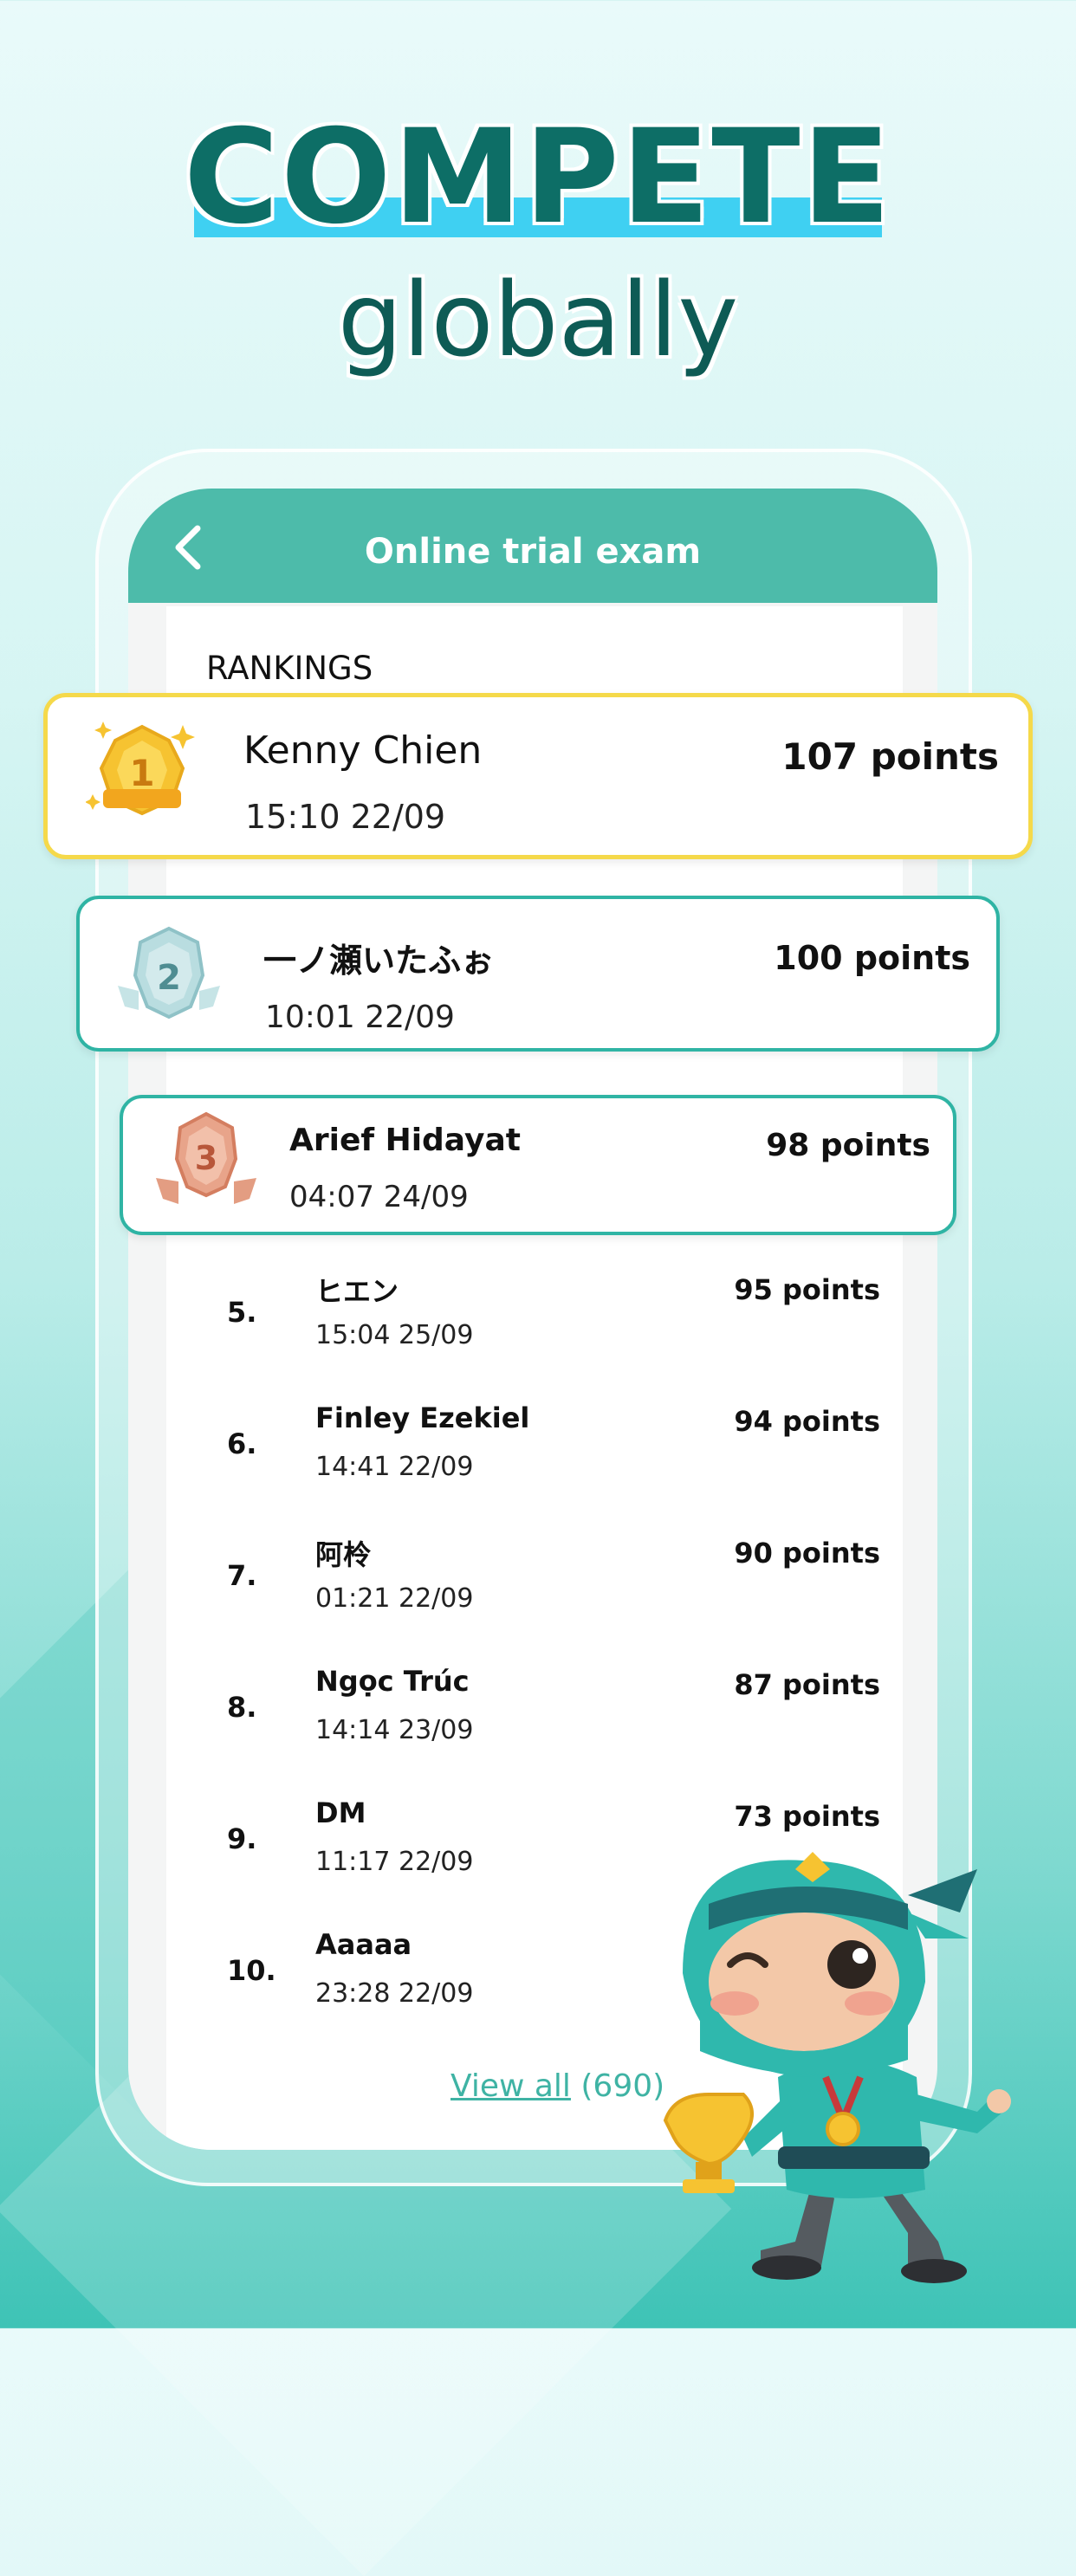 The height and width of the screenshot is (2576, 1076). What do you see at coordinates (343, 1554) in the screenshot?
I see `user-name: 阿柃` at bounding box center [343, 1554].